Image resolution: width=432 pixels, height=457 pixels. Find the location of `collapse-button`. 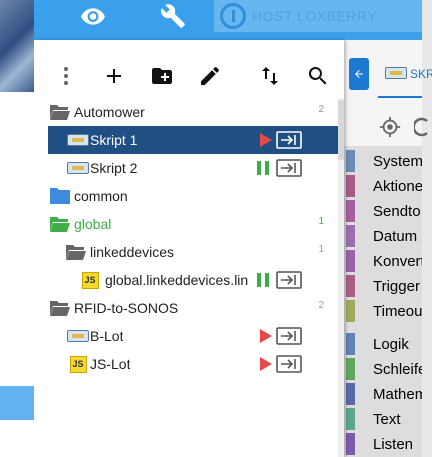

collapse-button is located at coordinates (359, 74).